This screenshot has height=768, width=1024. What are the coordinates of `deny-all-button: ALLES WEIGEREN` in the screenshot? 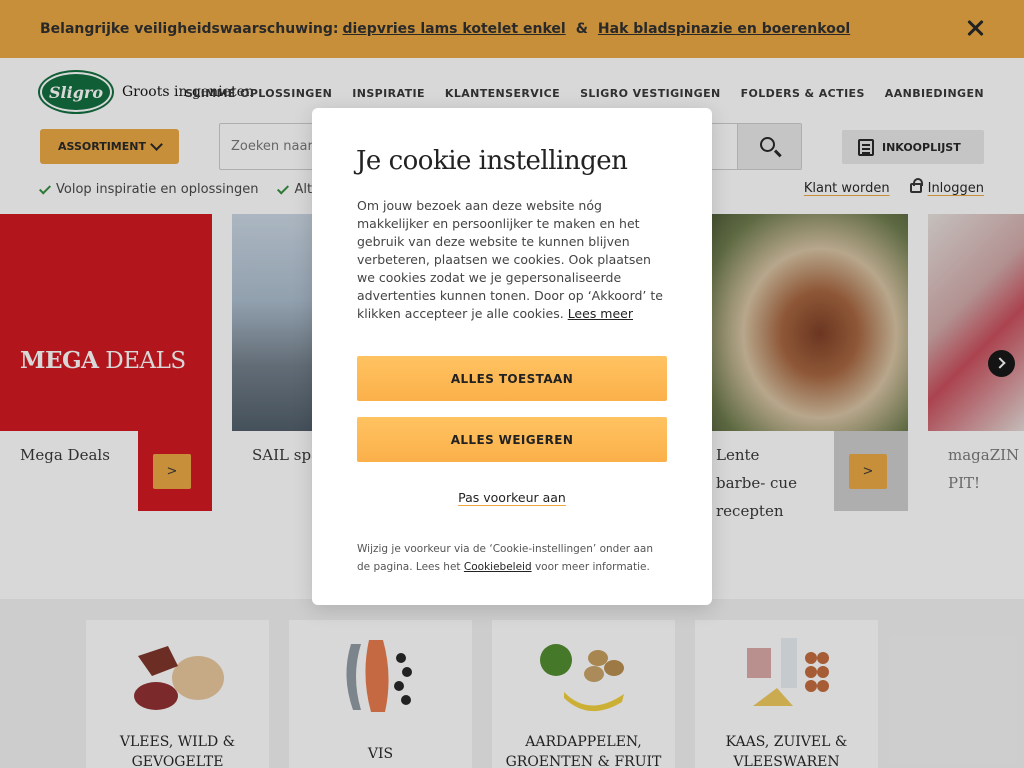 It's located at (512, 439).